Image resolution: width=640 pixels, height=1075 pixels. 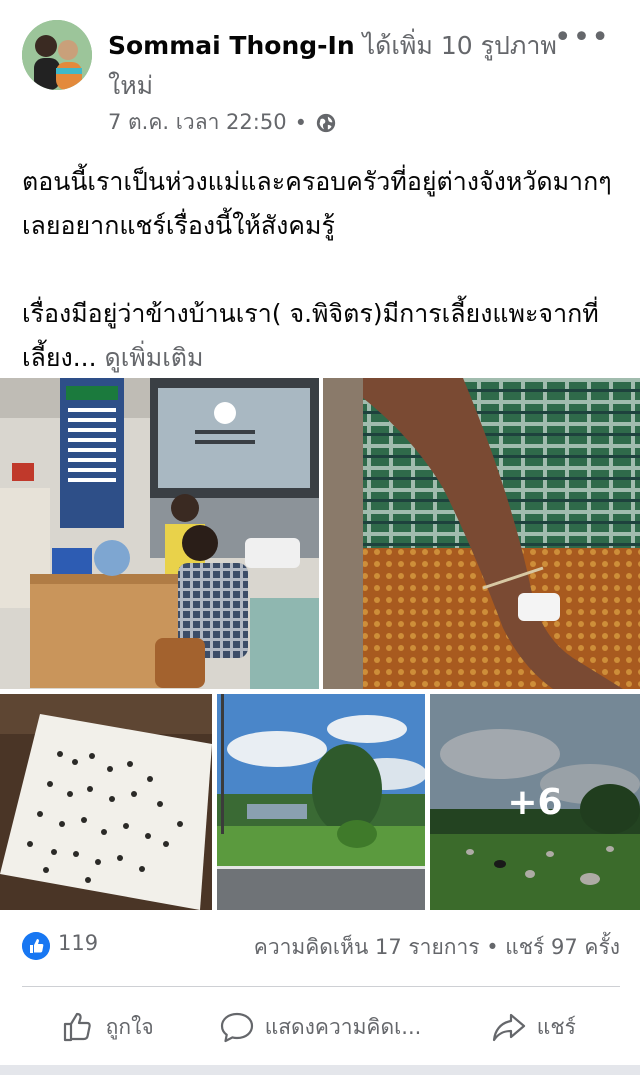 I want to click on comments-shares-count: ความคิดเห็น 17 รายการ • แชร์ 97 ครั้ง, so click(x=437, y=947).